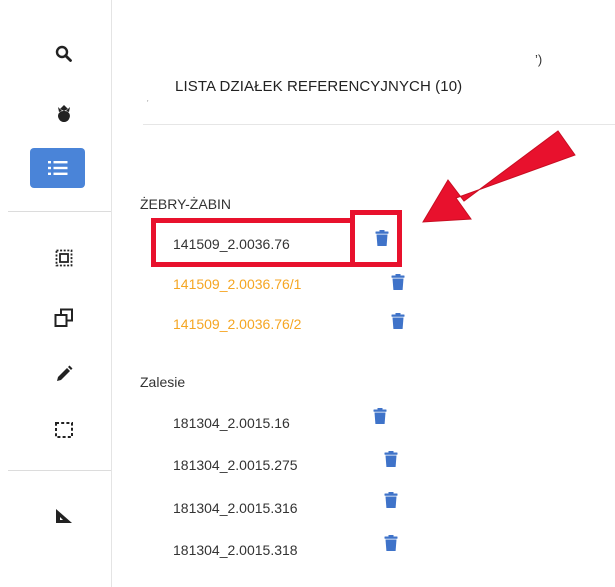  I want to click on search-button, so click(64, 54).